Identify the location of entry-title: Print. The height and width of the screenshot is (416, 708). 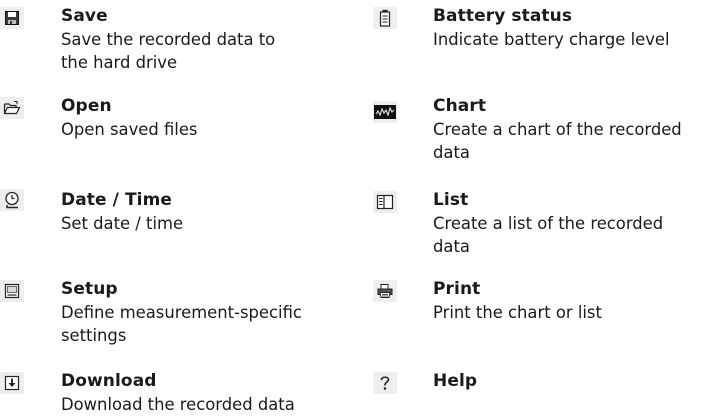
(457, 289).